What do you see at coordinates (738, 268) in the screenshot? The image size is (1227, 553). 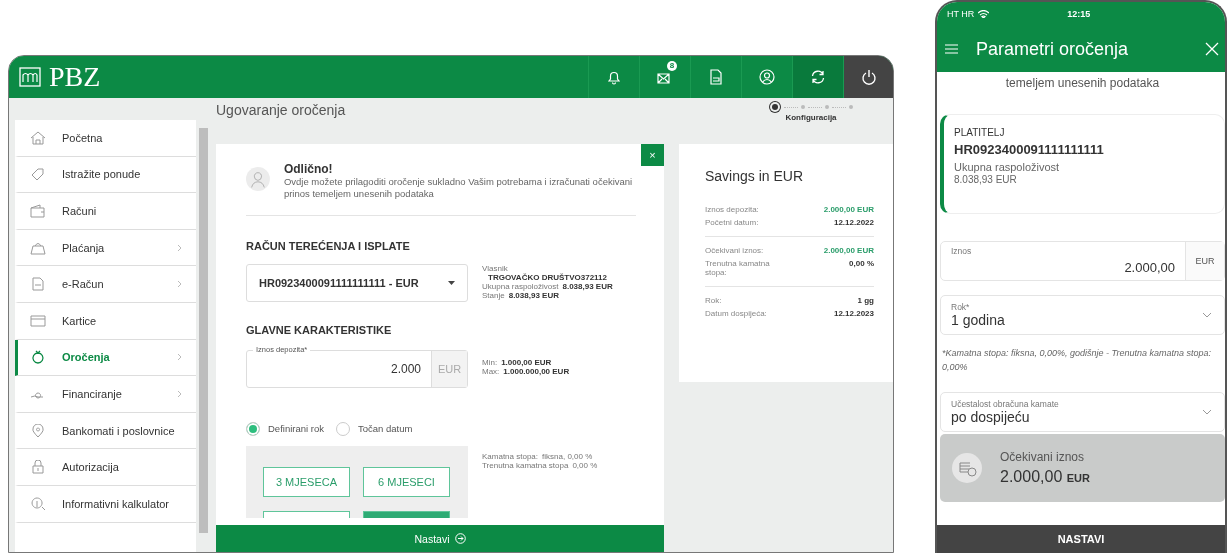 I see `summary-label: Trenutna kamatna stopa:` at bounding box center [738, 268].